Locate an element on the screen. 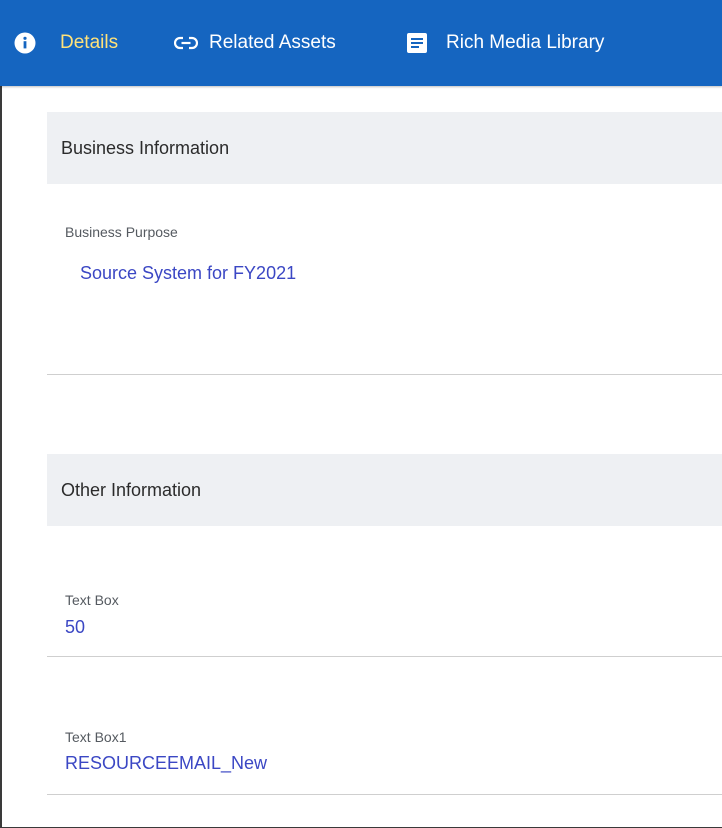  field-label: Text Box1 is located at coordinates (96, 737).